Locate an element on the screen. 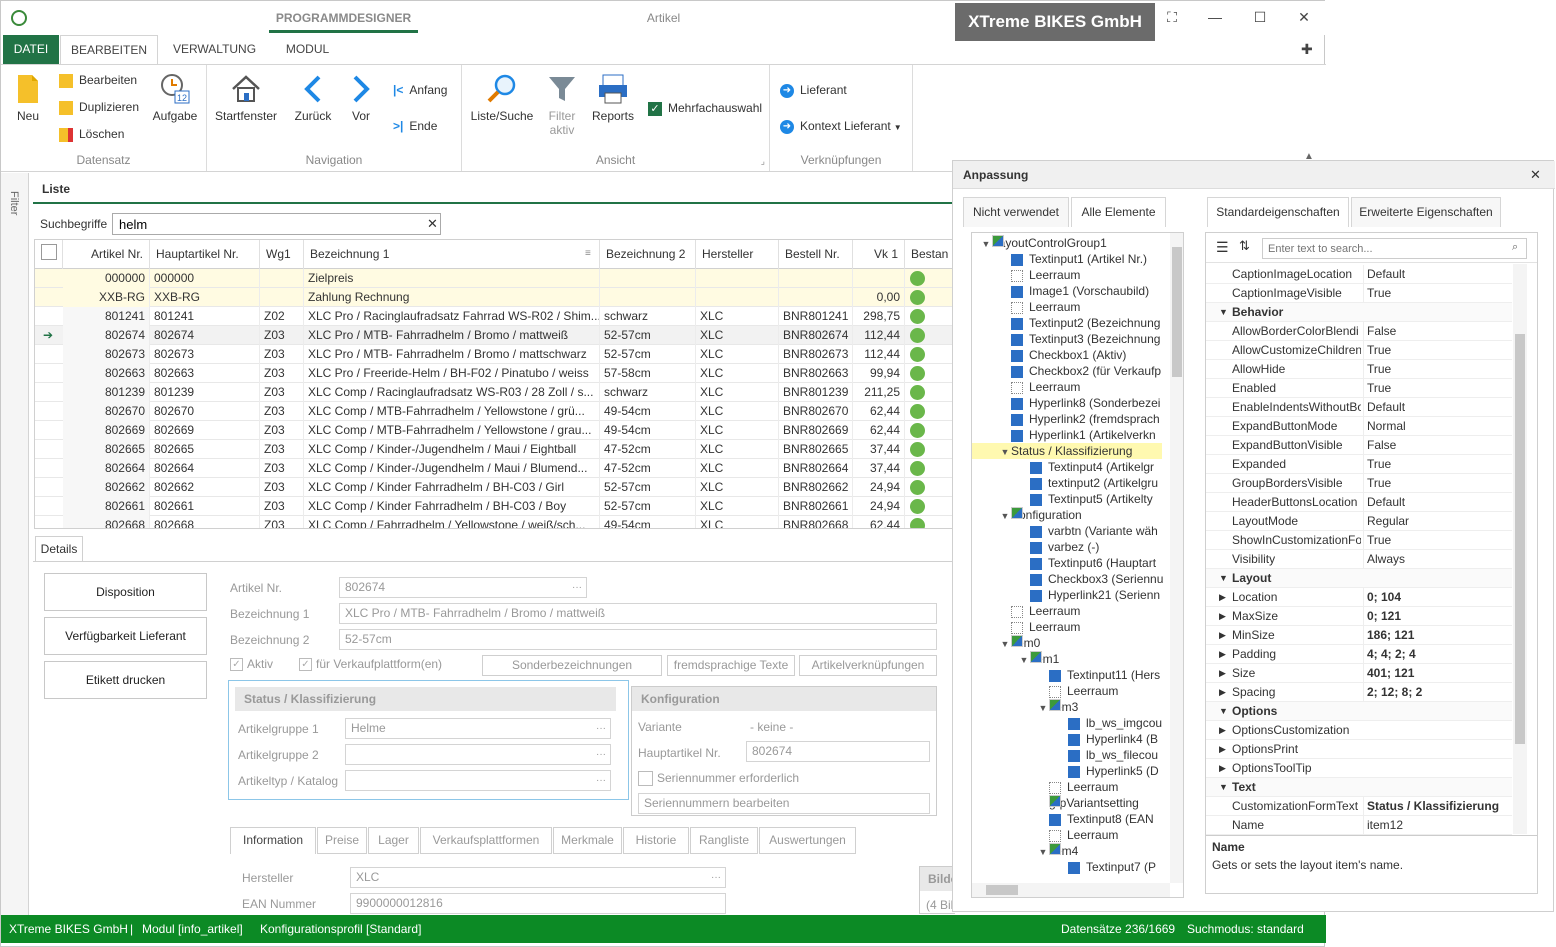  select-all-checkbox is located at coordinates (49, 254).